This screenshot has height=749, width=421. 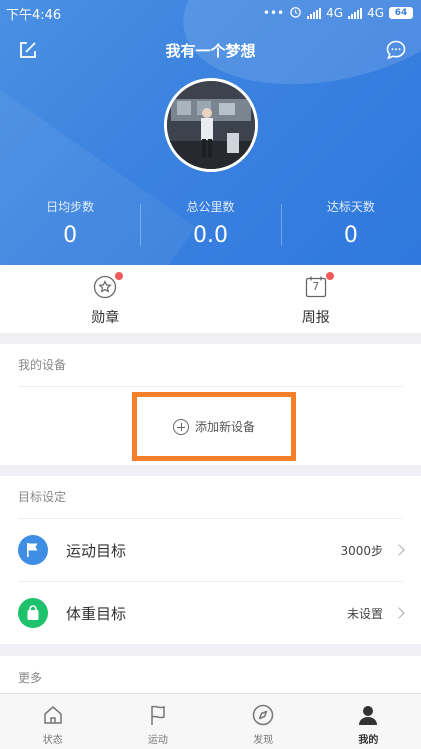 I want to click on stat-label: 达标天数, so click(x=350, y=207).